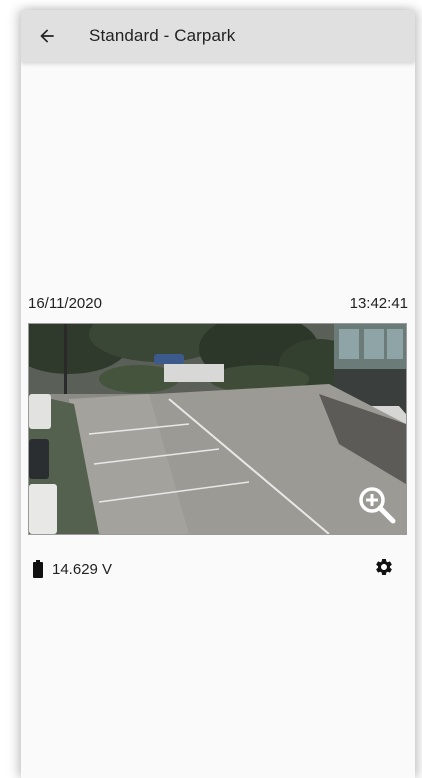 This screenshot has height=778, width=422. I want to click on gear-icon, so click(384, 567).